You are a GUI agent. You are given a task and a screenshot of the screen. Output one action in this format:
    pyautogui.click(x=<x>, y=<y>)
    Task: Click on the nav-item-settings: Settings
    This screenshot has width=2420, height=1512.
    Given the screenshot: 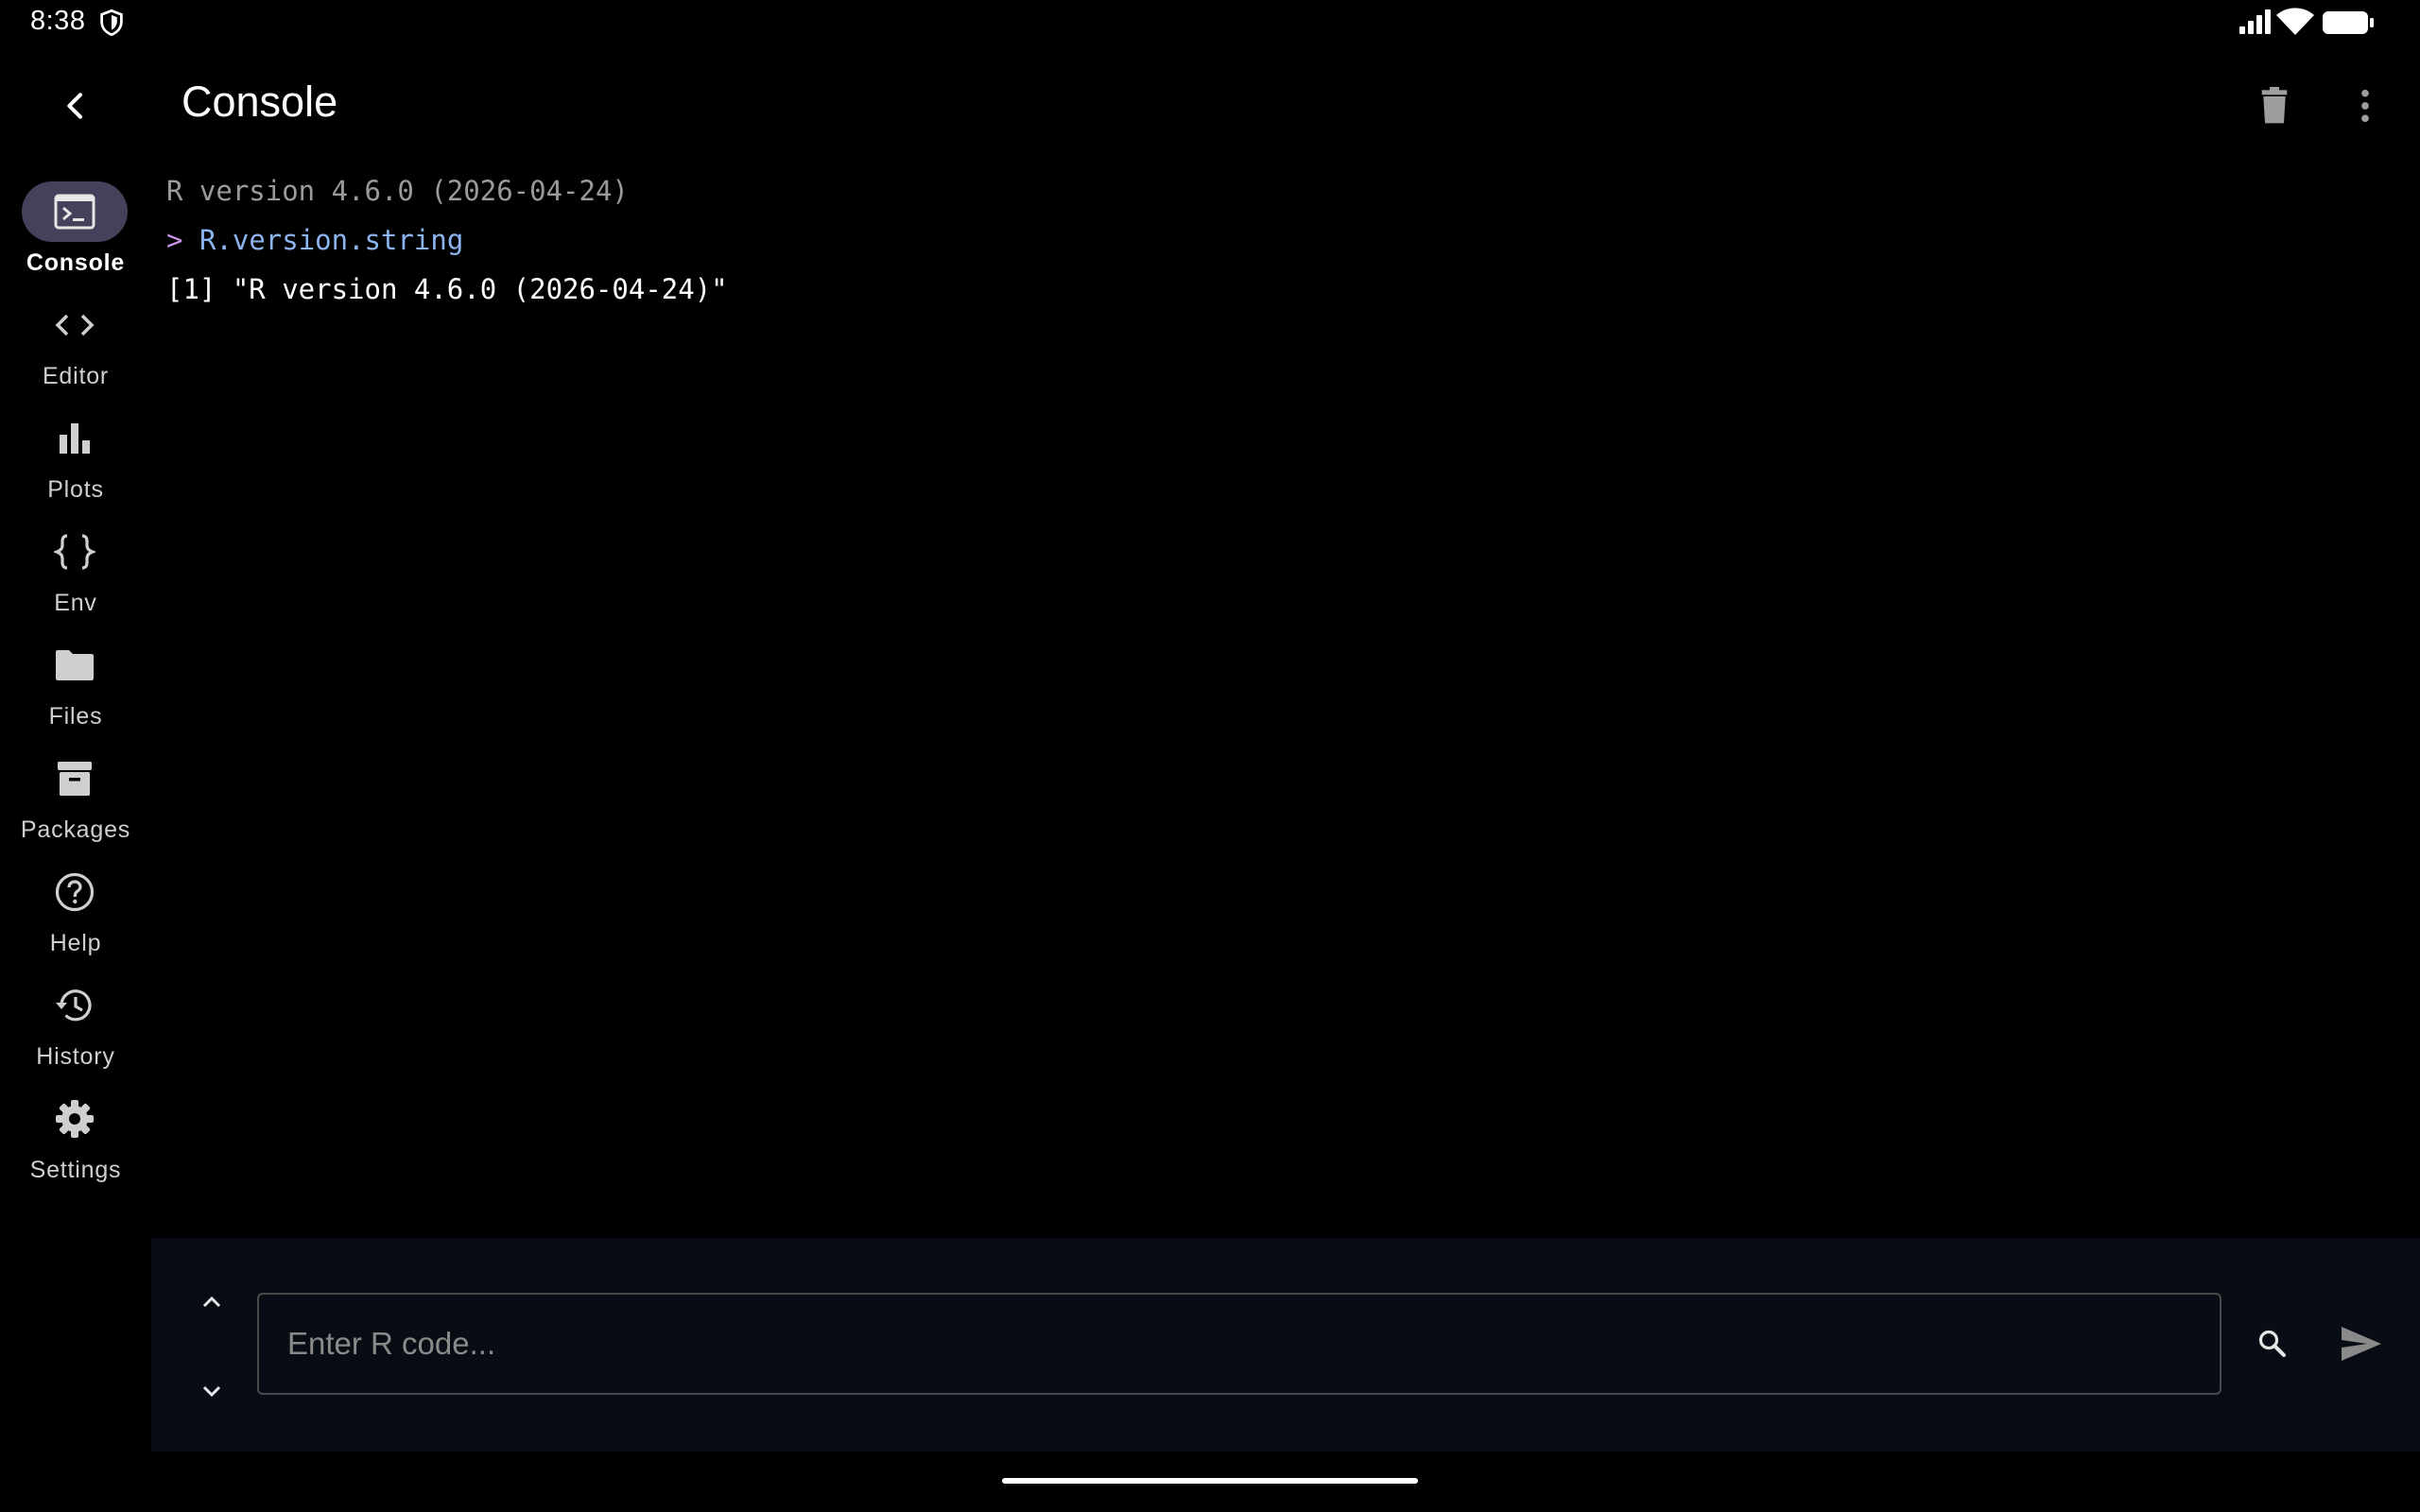 What is the action you would take?
    pyautogui.click(x=75, y=1133)
    